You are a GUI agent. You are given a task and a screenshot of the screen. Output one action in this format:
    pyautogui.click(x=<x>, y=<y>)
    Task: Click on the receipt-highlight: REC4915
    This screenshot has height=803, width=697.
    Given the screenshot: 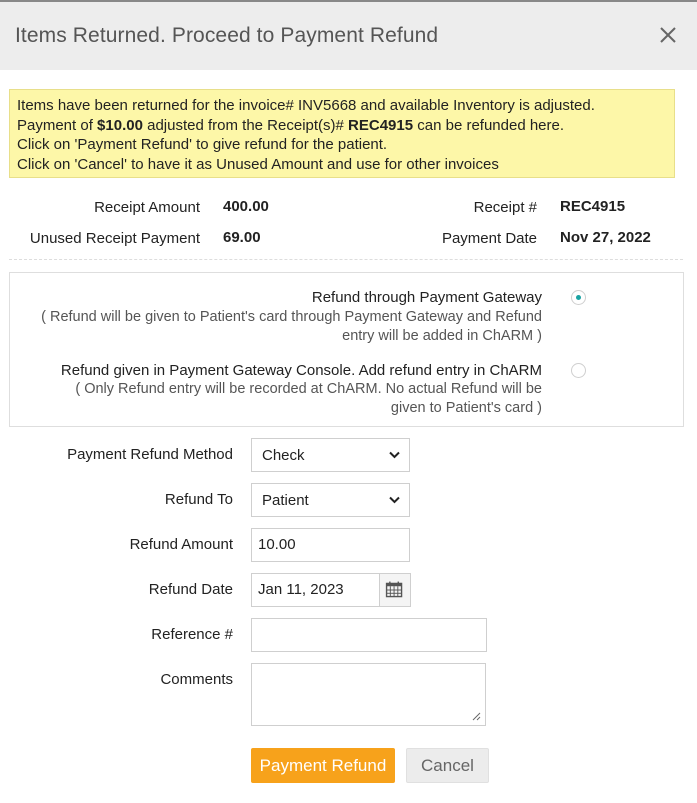 What is the action you would take?
    pyautogui.click(x=381, y=125)
    